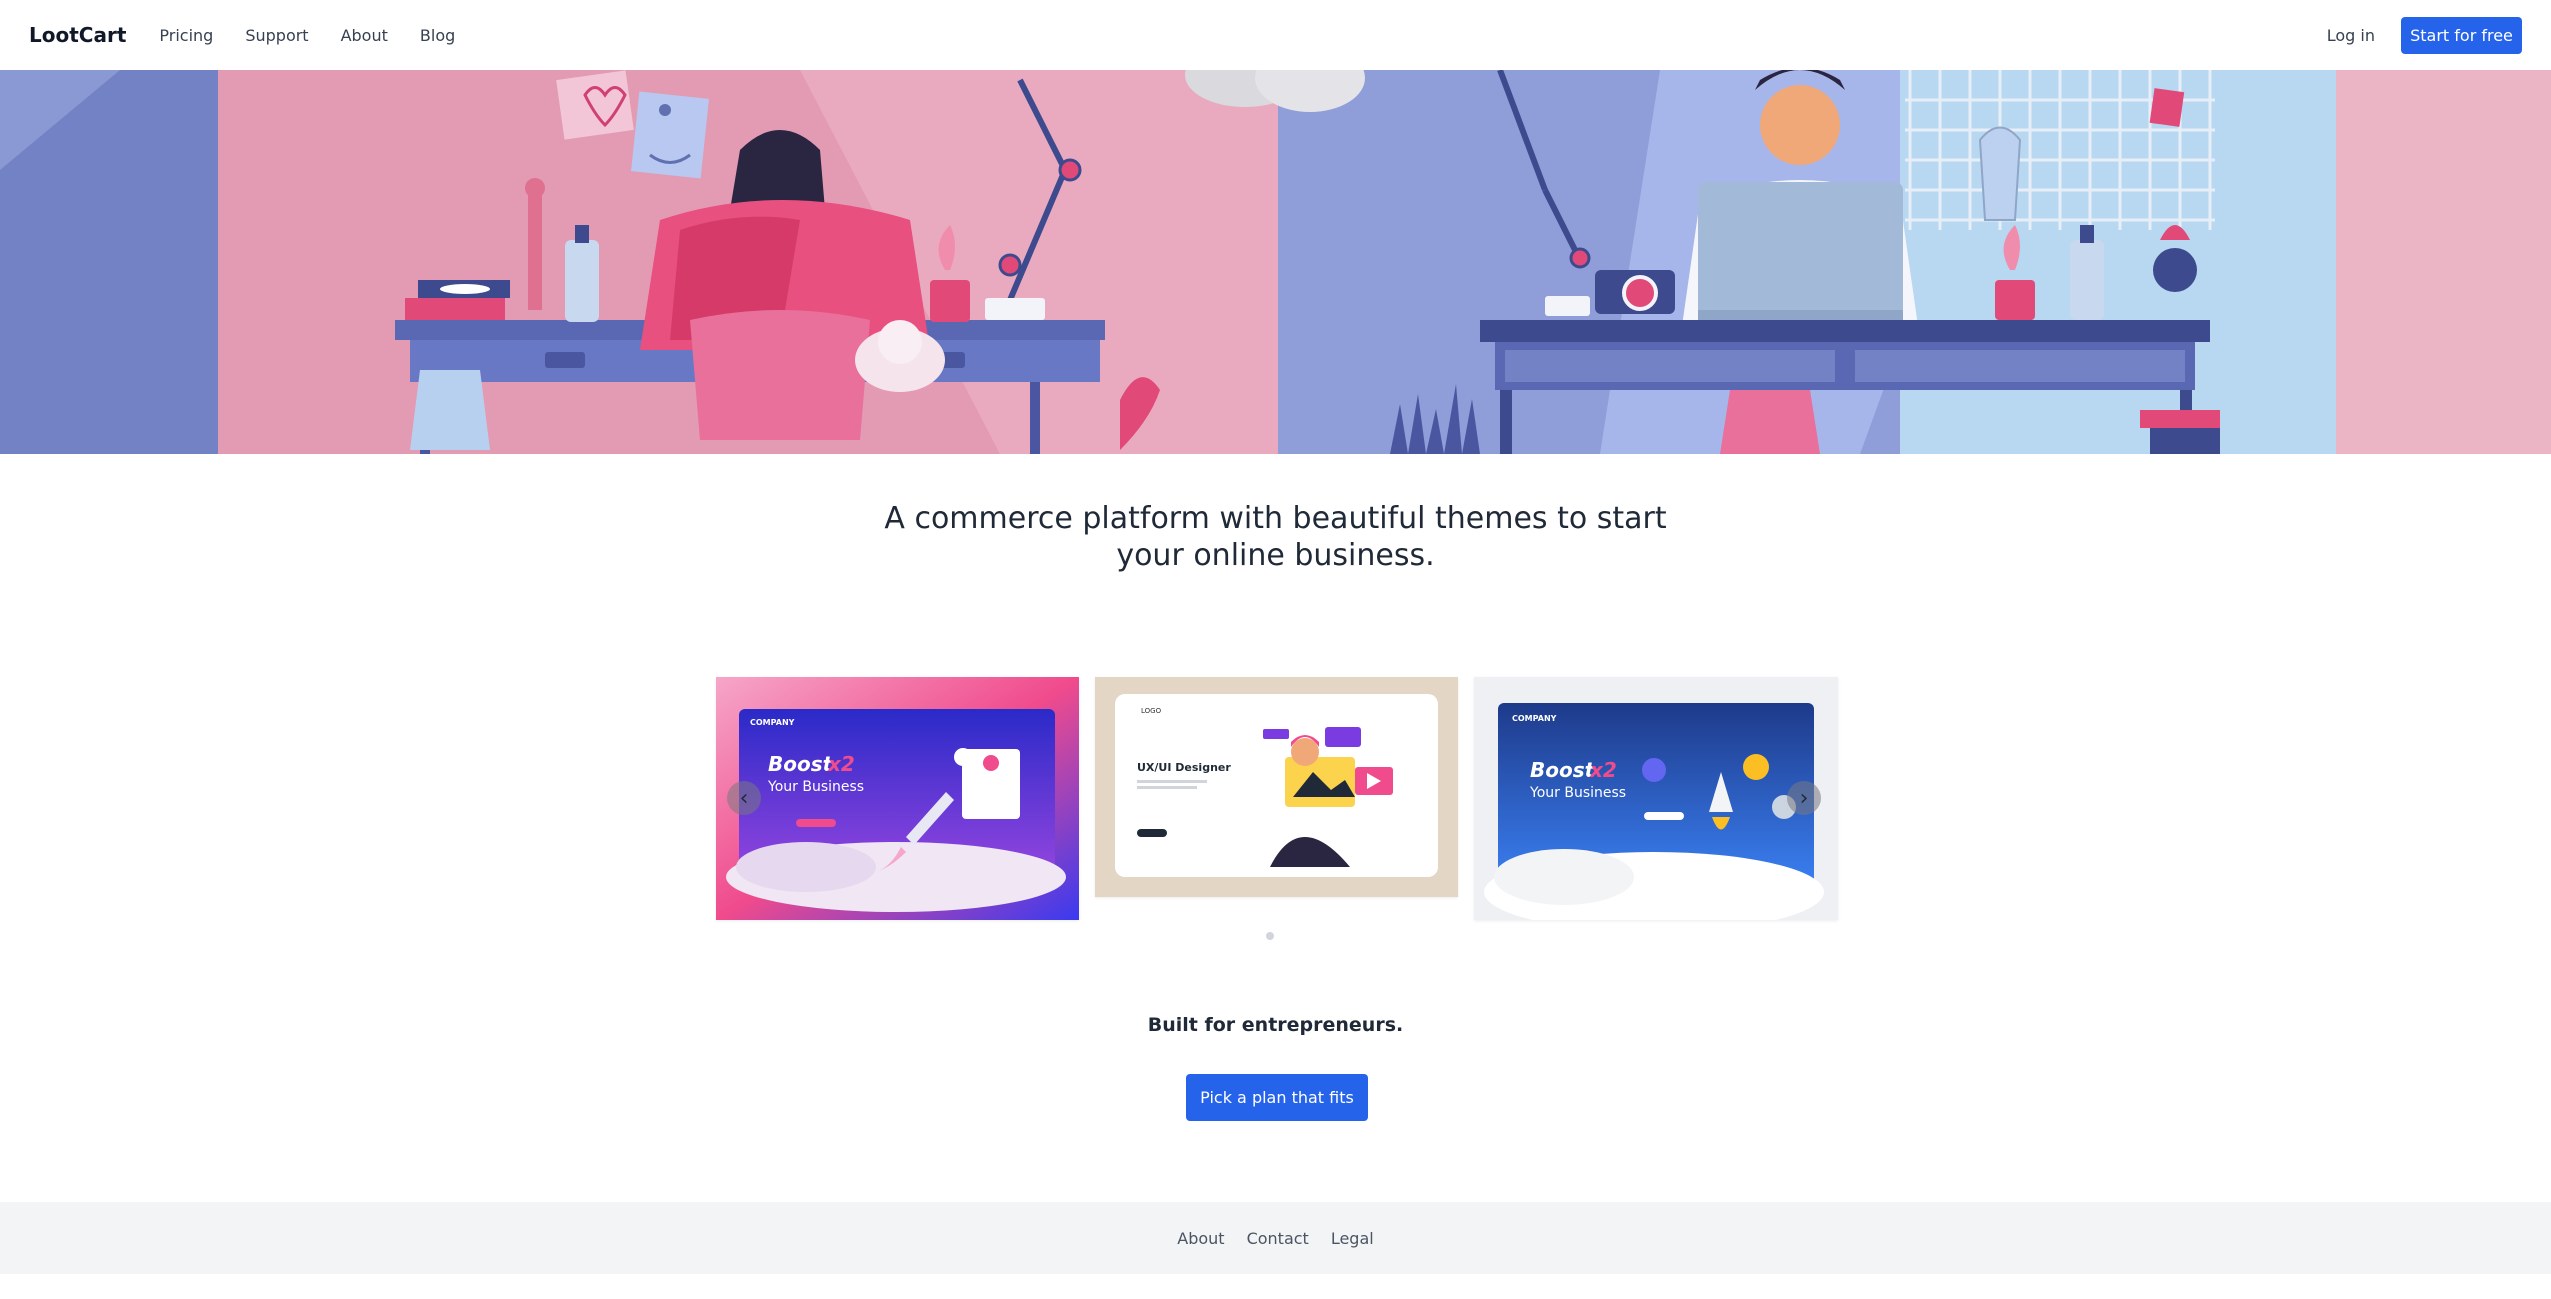  Describe the element at coordinates (1603, 770) in the screenshot. I see `slide3-title-x2: x2` at that location.